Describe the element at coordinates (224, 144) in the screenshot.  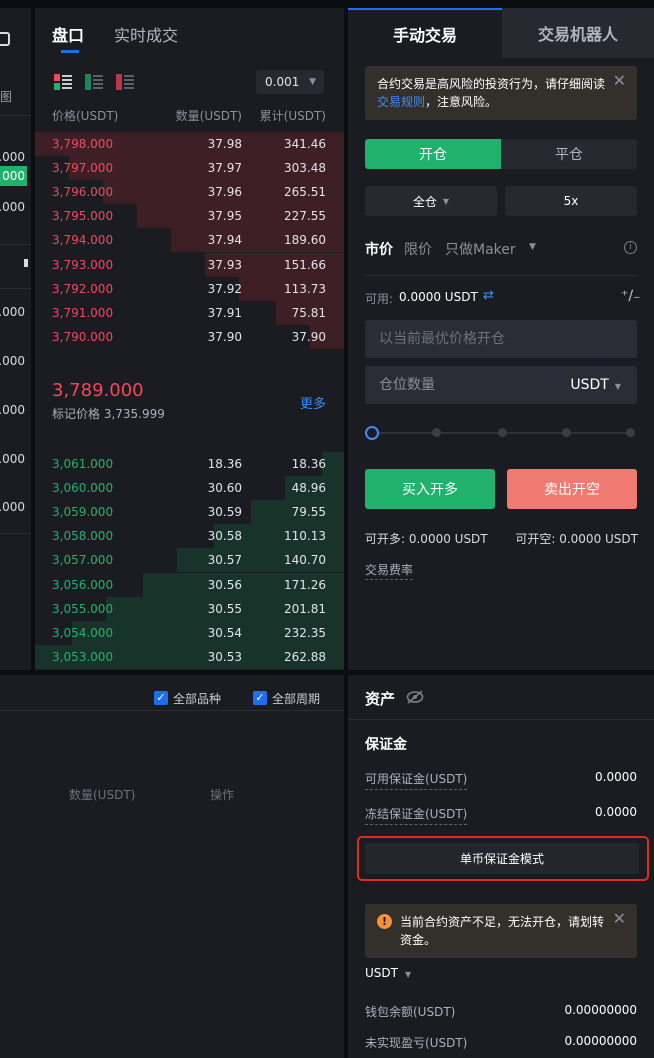
I see `quantity: 37.98` at that location.